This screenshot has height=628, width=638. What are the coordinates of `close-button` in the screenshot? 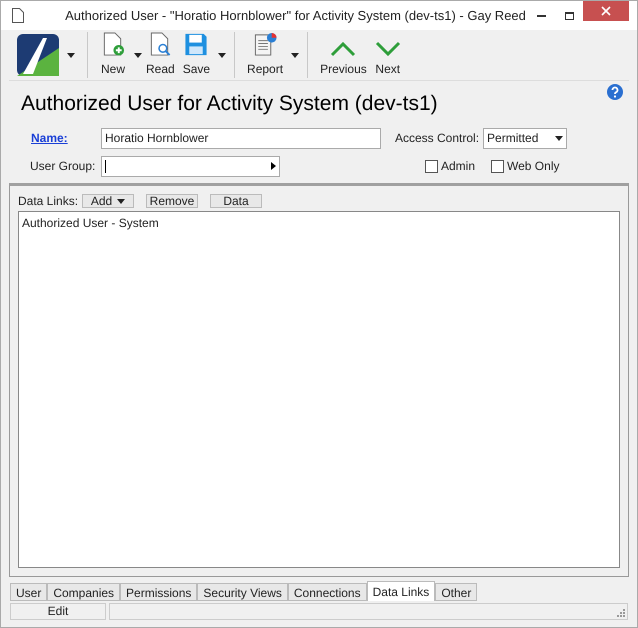 It's located at (606, 11).